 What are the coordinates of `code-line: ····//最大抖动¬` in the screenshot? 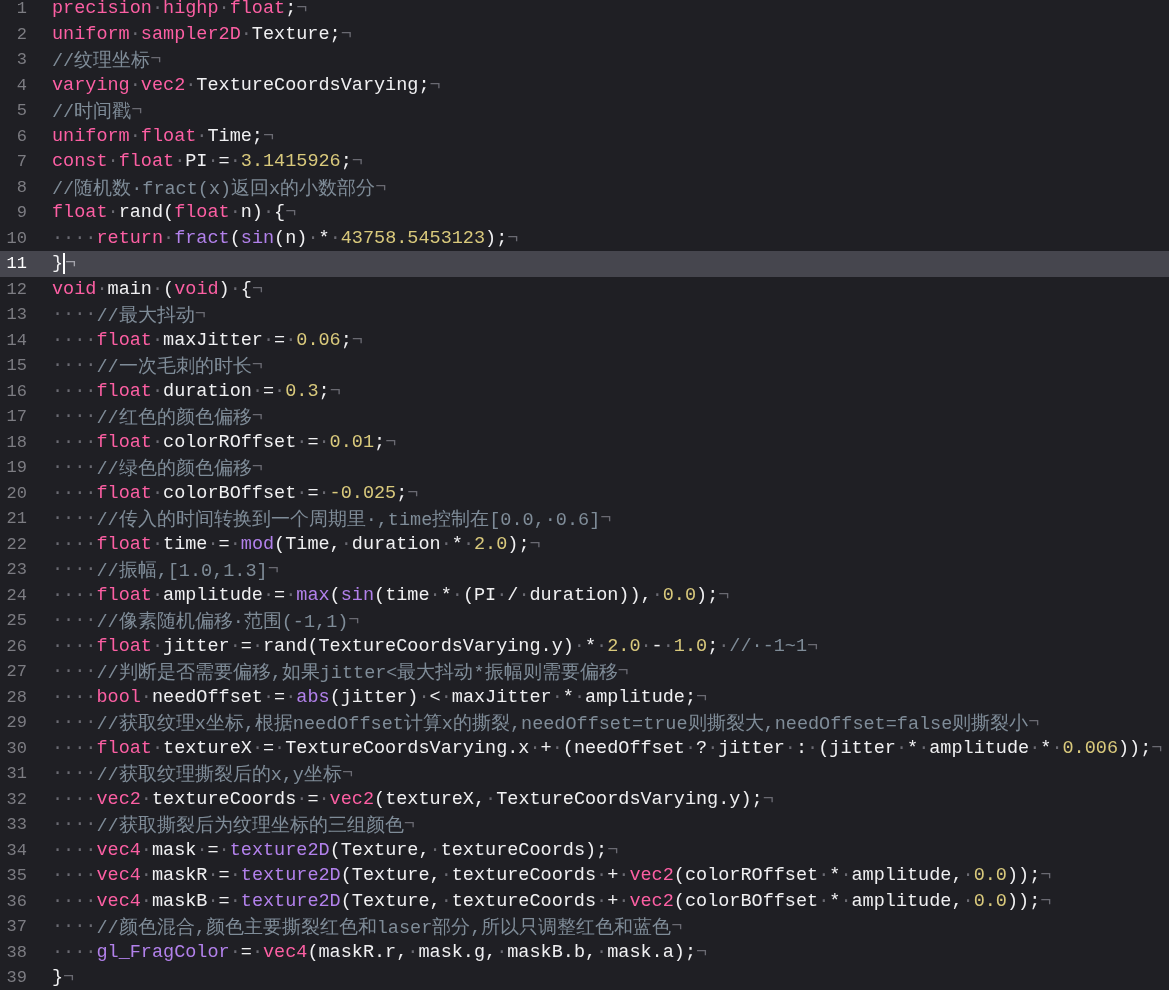 It's located at (129, 315).